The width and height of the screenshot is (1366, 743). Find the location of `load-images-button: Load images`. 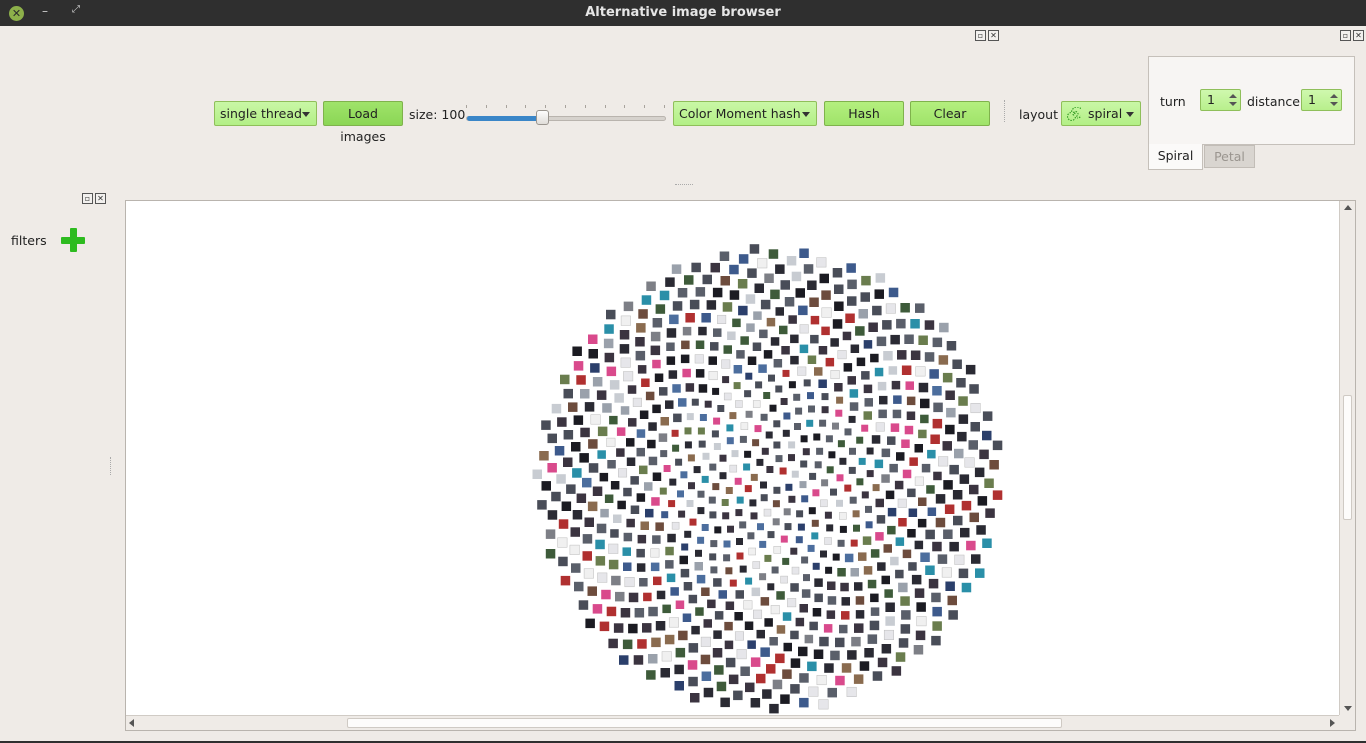

load-images-button: Load images is located at coordinates (363, 122).